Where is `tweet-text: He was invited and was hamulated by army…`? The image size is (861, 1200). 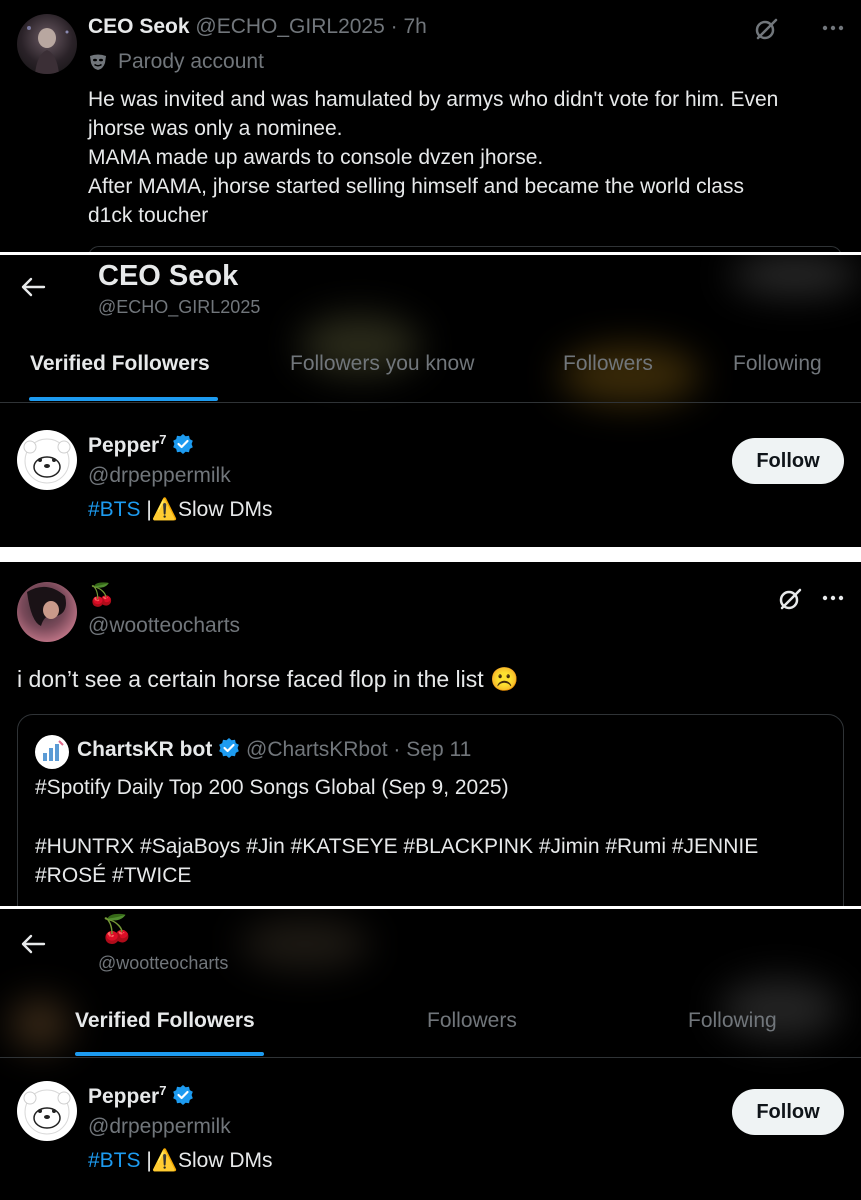
tweet-text: He was invited and was hamulated by army… is located at coordinates (433, 157).